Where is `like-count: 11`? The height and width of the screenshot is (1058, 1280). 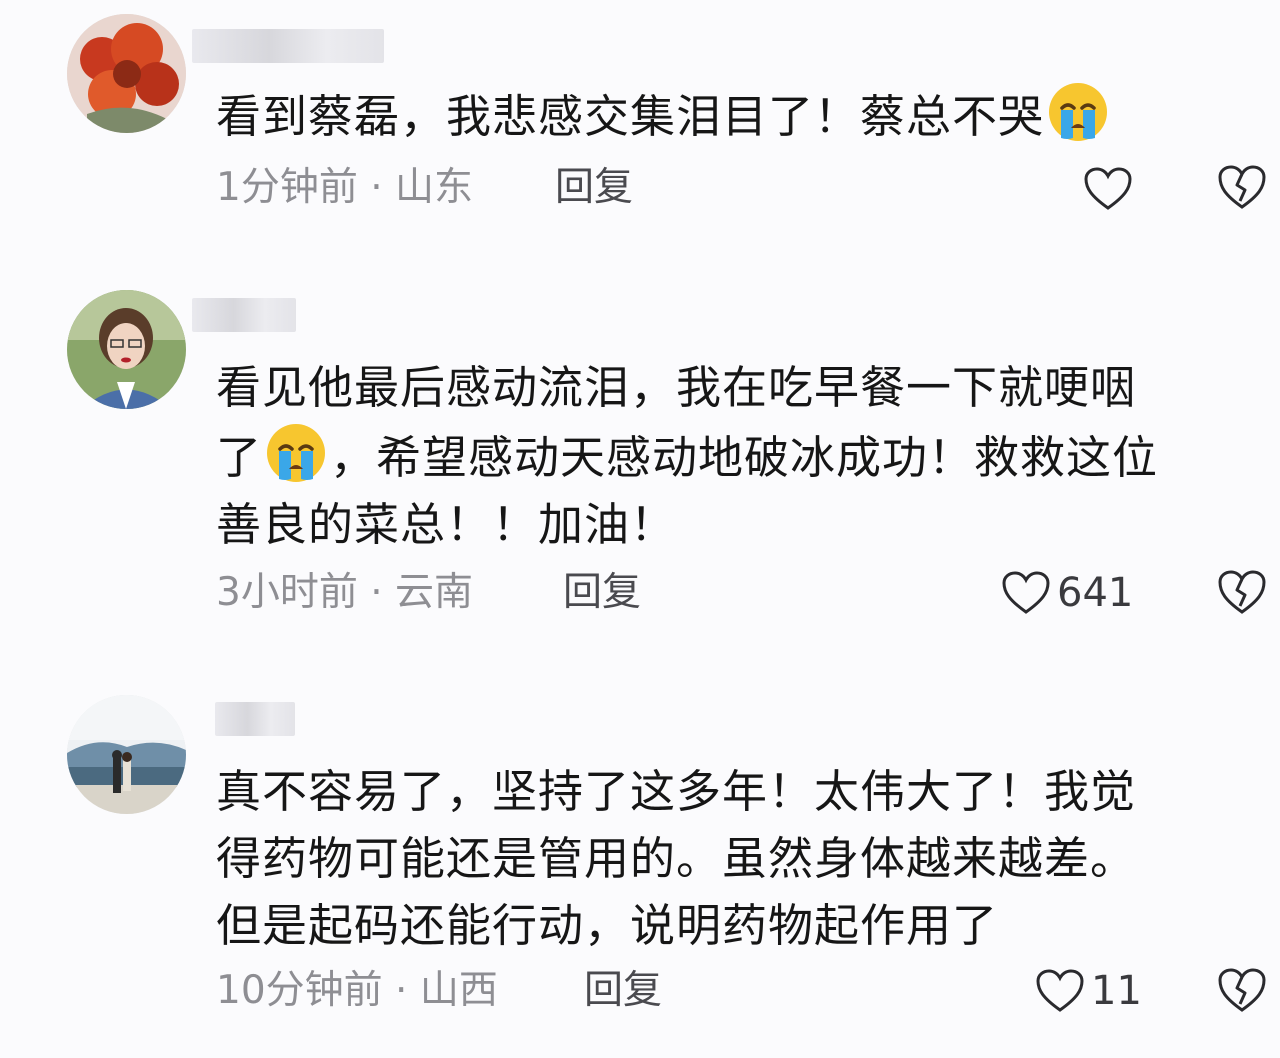 like-count: 11 is located at coordinates (1116, 991).